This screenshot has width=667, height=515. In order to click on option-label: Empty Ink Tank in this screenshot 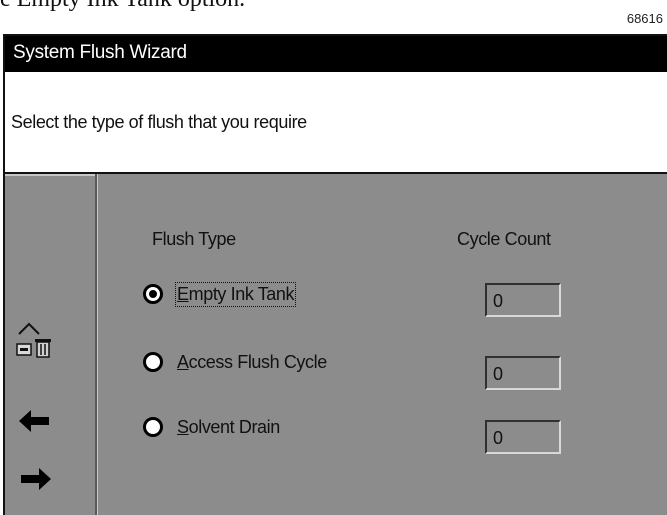, I will do `click(235, 294)`.